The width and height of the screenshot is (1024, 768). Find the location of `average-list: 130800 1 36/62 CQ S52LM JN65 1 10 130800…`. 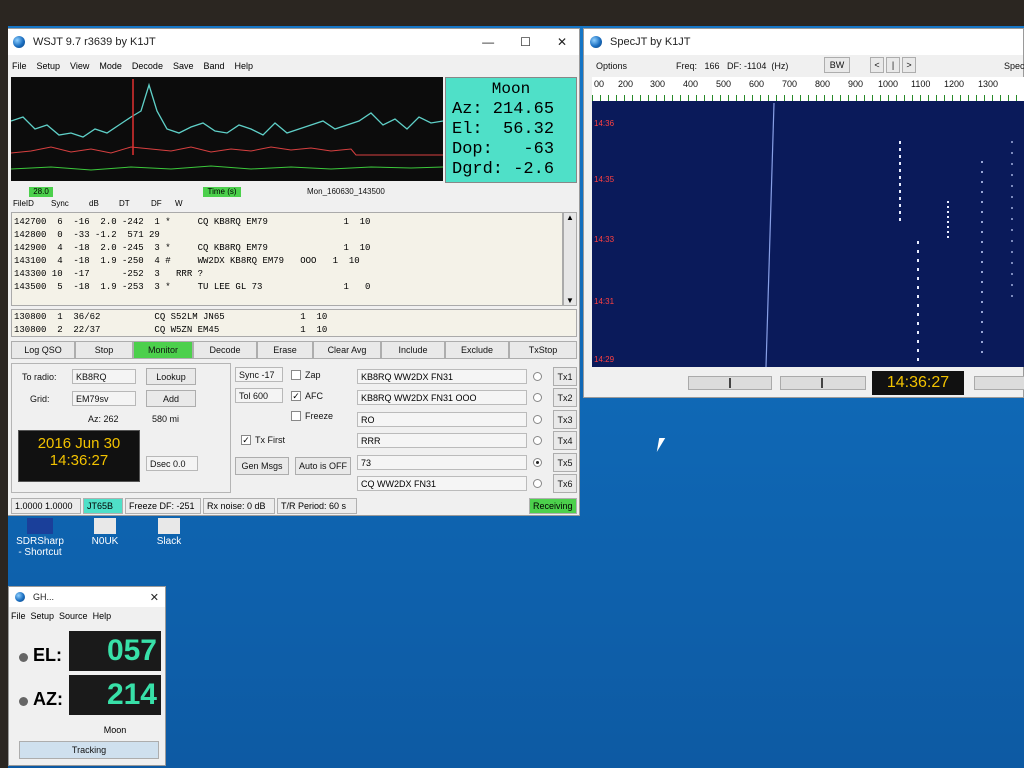

average-list: 130800 1 36/62 CQ S52LM JN65 1 10 130800… is located at coordinates (294, 323).